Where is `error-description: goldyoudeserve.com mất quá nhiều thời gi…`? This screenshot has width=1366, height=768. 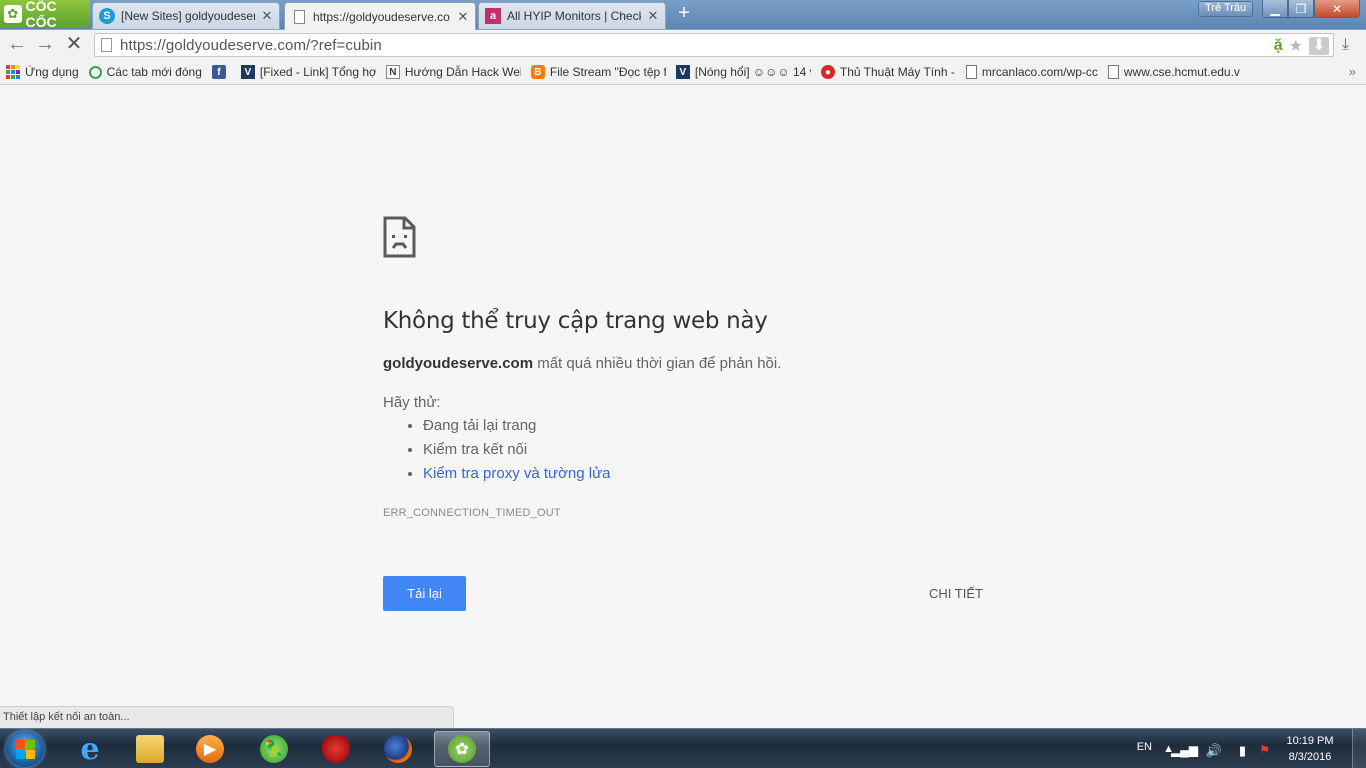
error-description: goldyoudeserve.com mất quá nhiều thời gi… is located at coordinates (582, 363).